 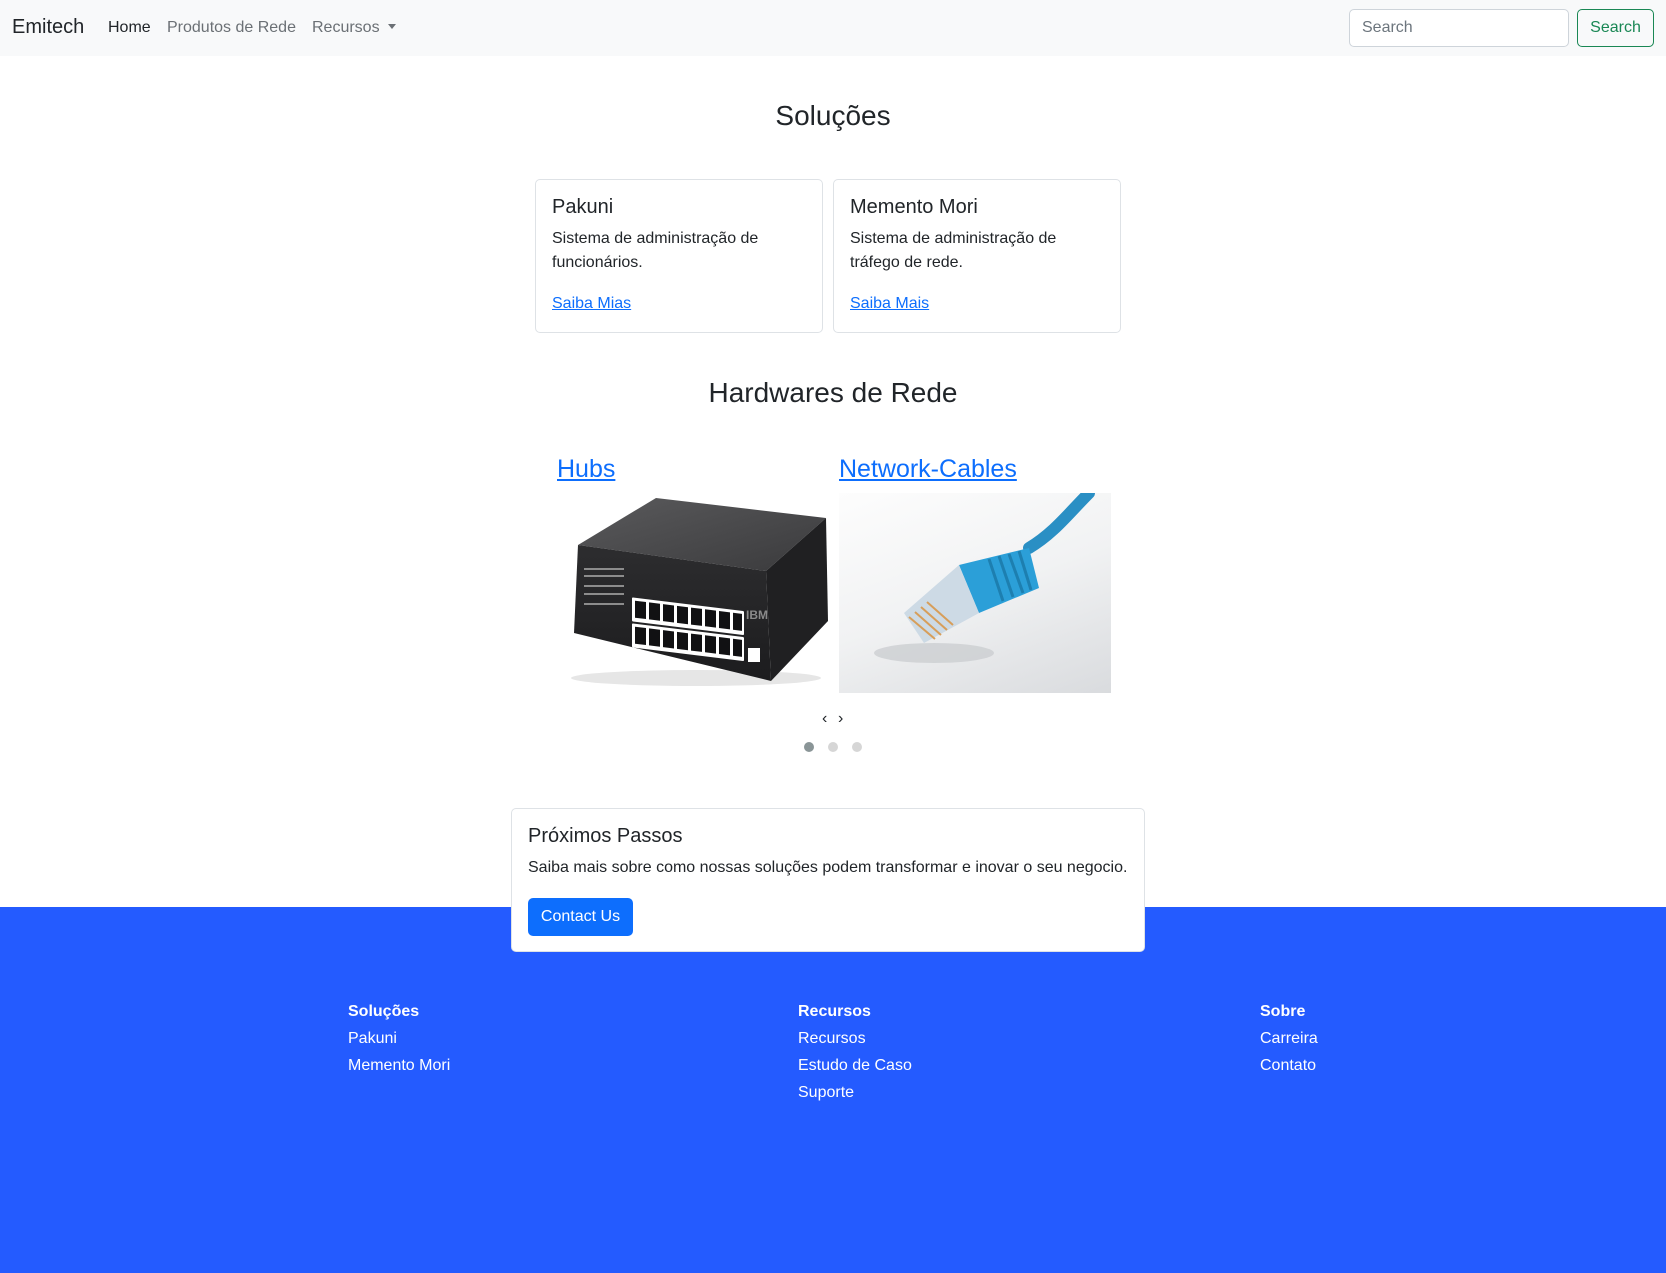 I want to click on hardware-title: Hardwares de Rede, so click(x=833, y=392).